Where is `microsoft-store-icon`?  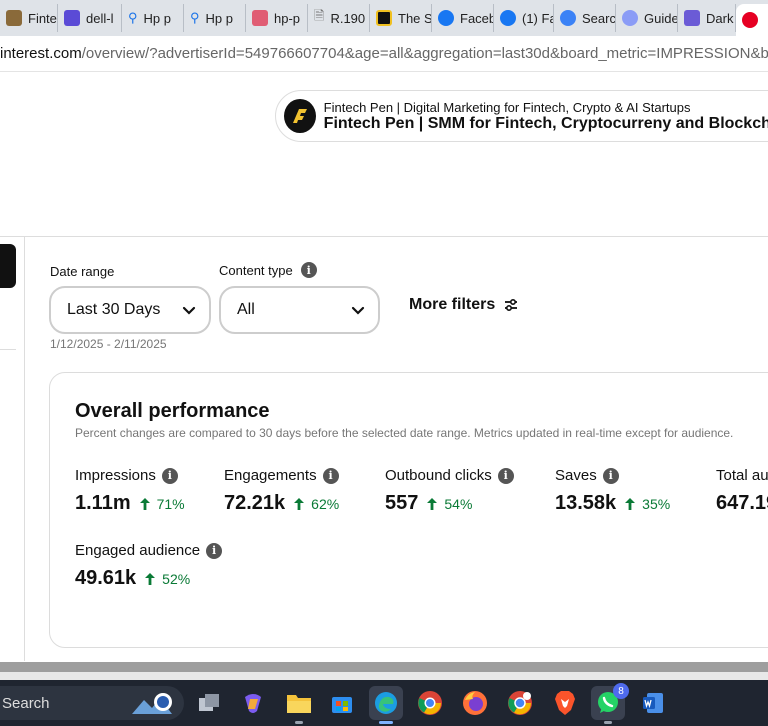
microsoft-store-icon is located at coordinates (342, 703).